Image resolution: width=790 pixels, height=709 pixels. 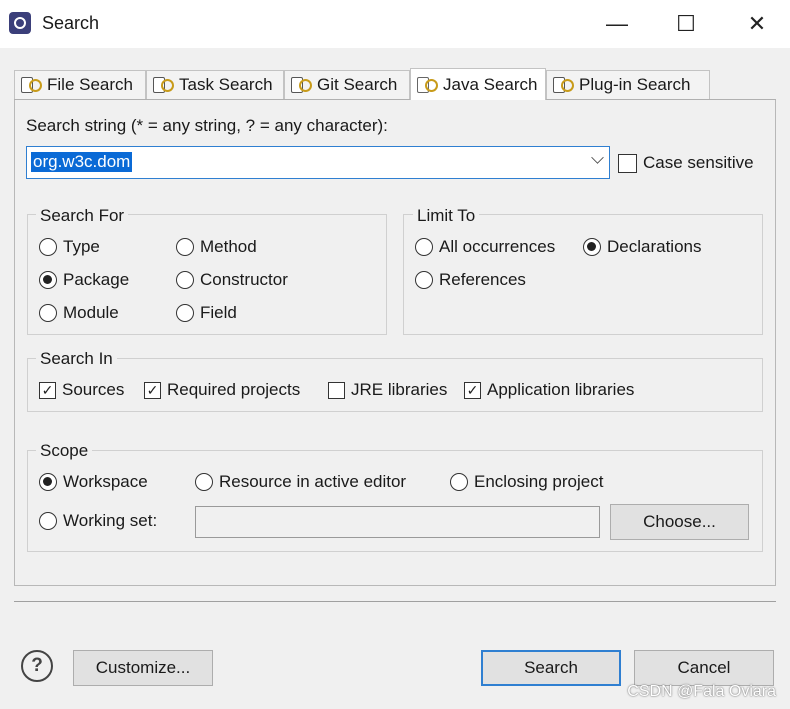 I want to click on search-for-field: Field, so click(x=206, y=313).